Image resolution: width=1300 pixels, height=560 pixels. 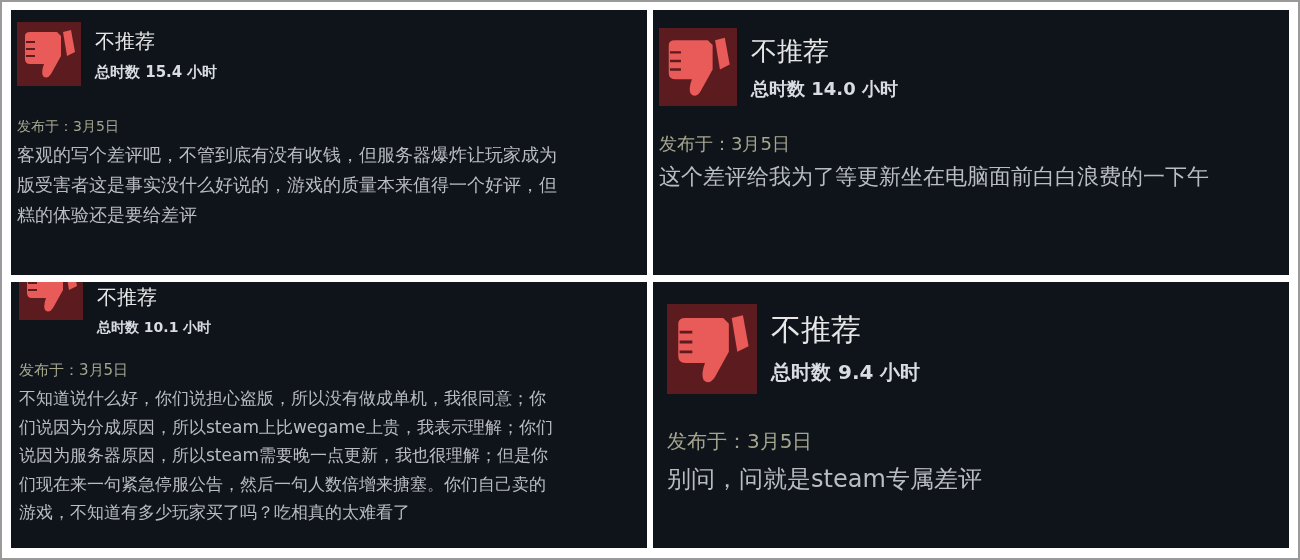 What do you see at coordinates (286, 455) in the screenshot?
I see `review-text: 不知道说什么好，你们说担心盗版，所以没有做成单机，我很同意；你 们说因为分成原因，所以steam上比wegame上贵，我表示理解；你们 说因为服务器原因，所以steam需要晚一点更新，我也很理解；但是你 们现在来一句紧急停服公告，然后一句人数倍增来搪塞。你们自己卖的 游戏，不知道有多少玩家买了吗？吃相真的太难看了` at bounding box center [286, 455].